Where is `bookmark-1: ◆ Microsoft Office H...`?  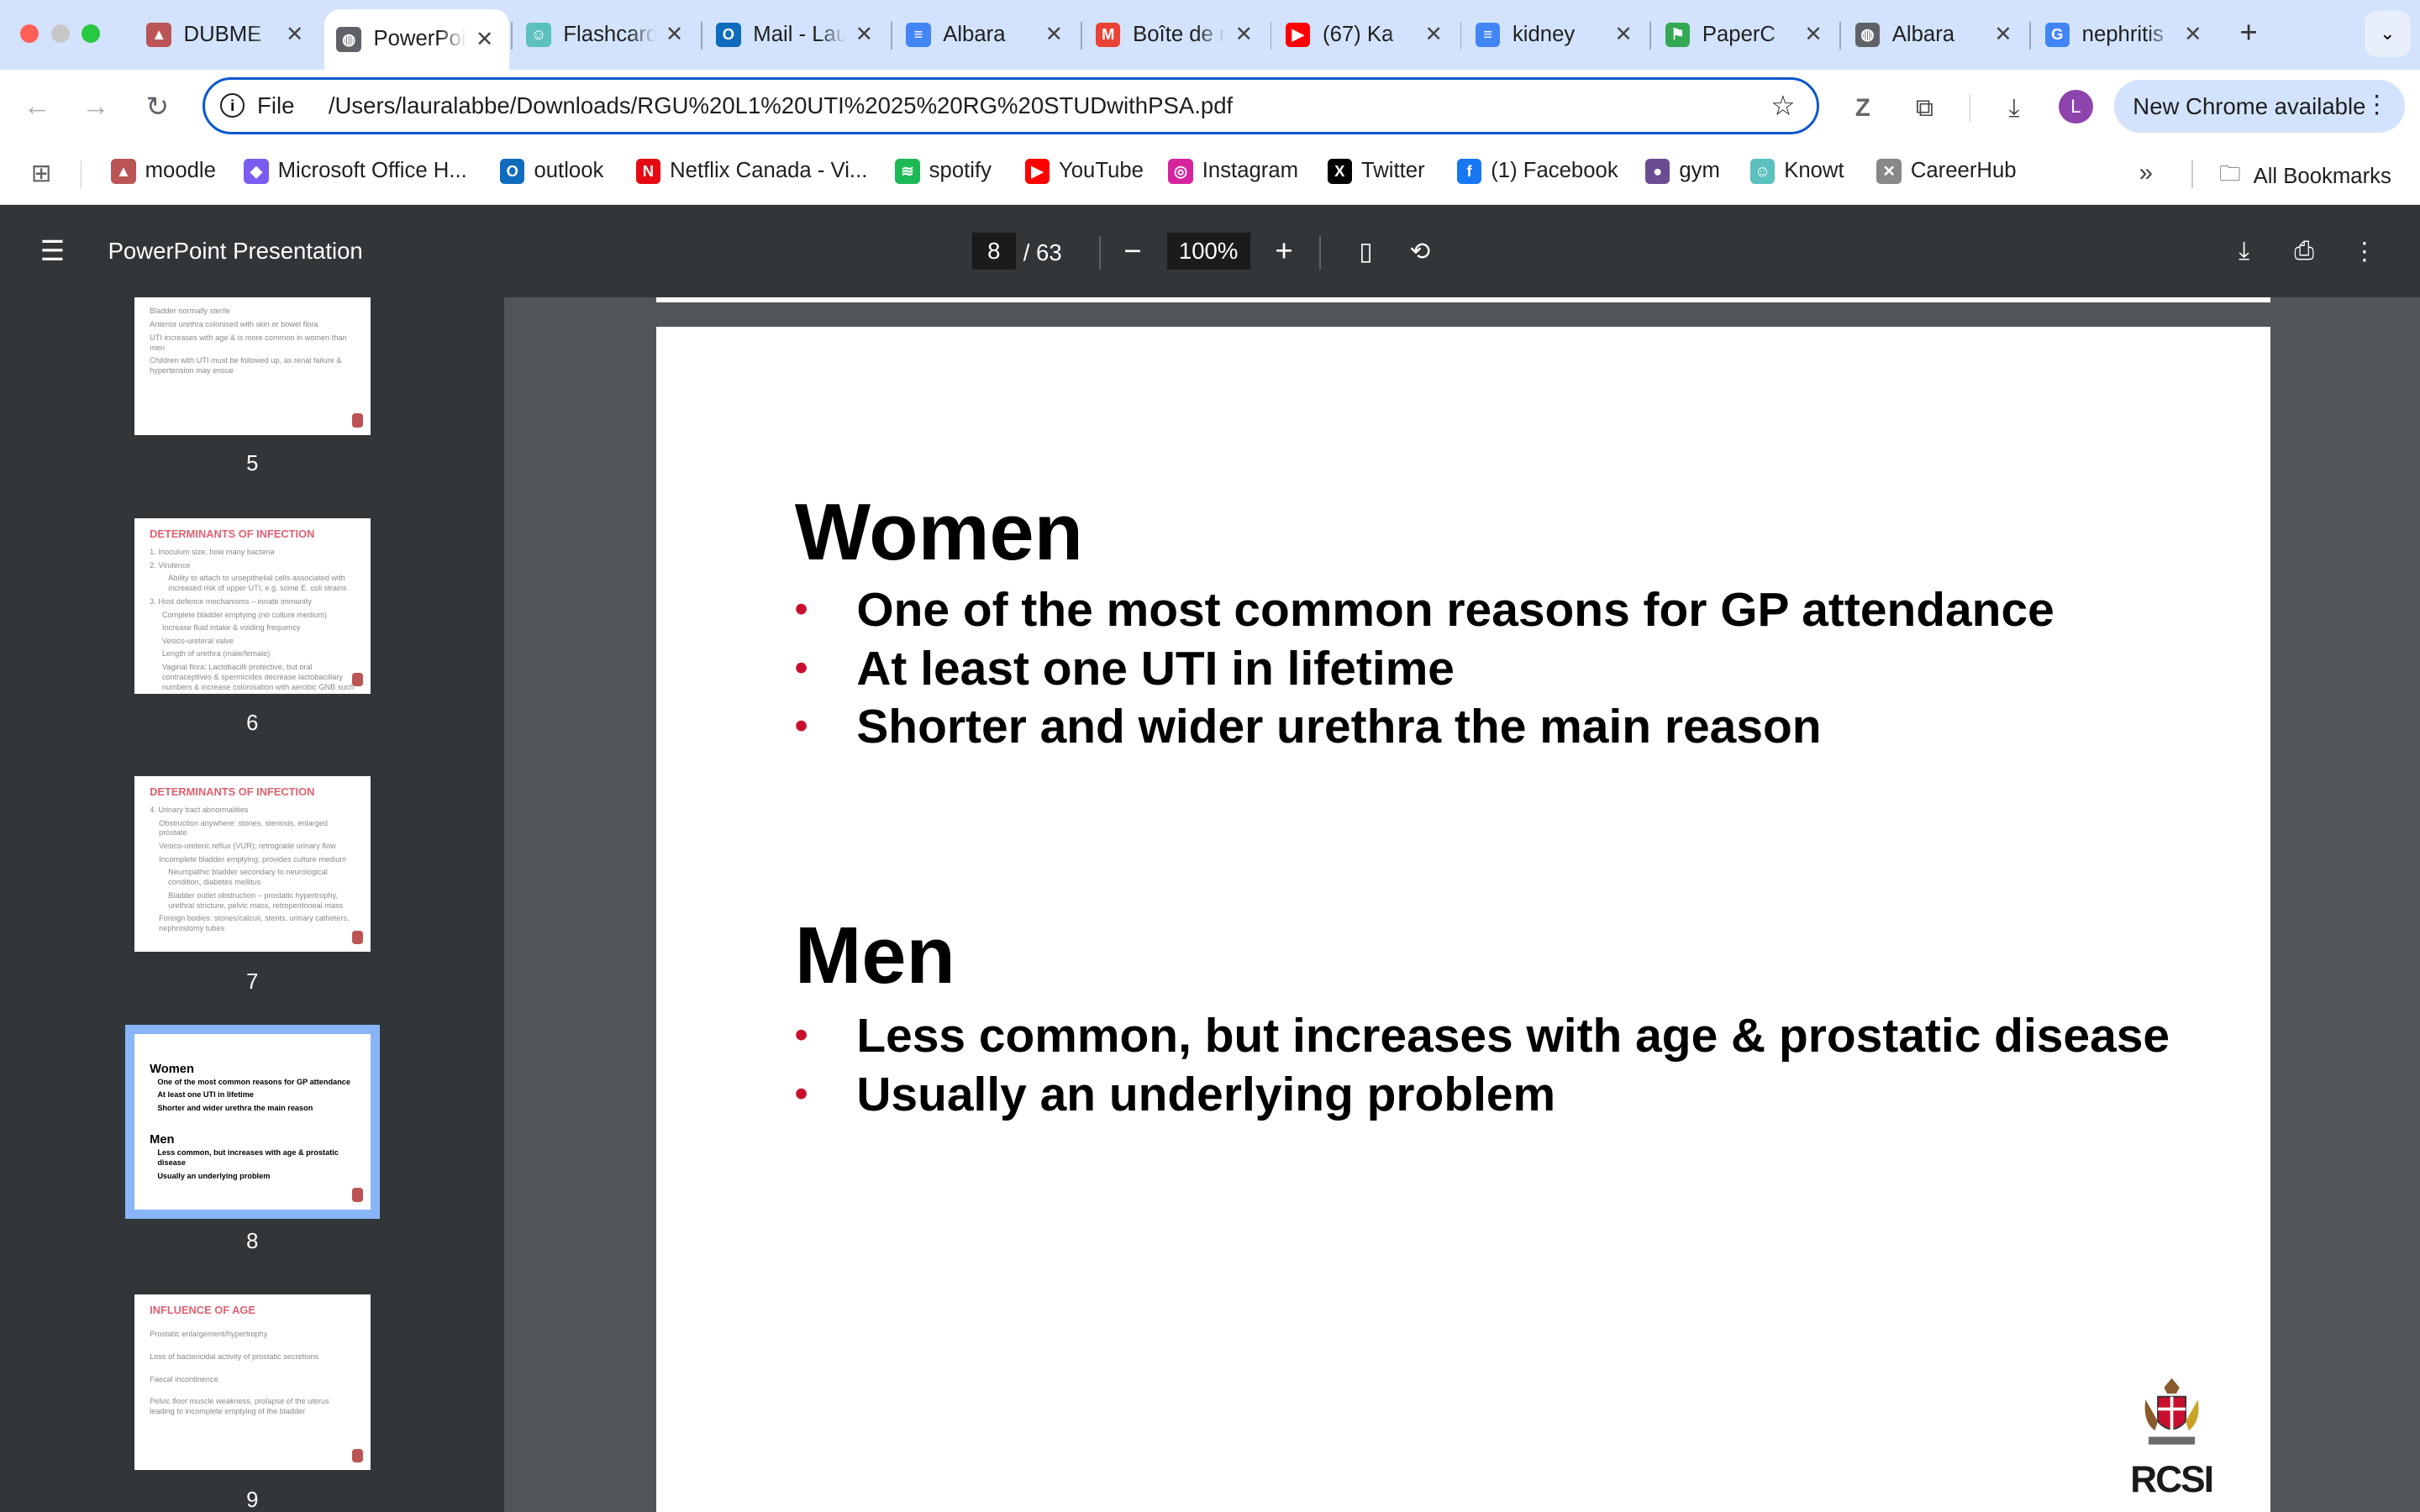
bookmark-1: ◆ Microsoft Office H... is located at coordinates (355, 171).